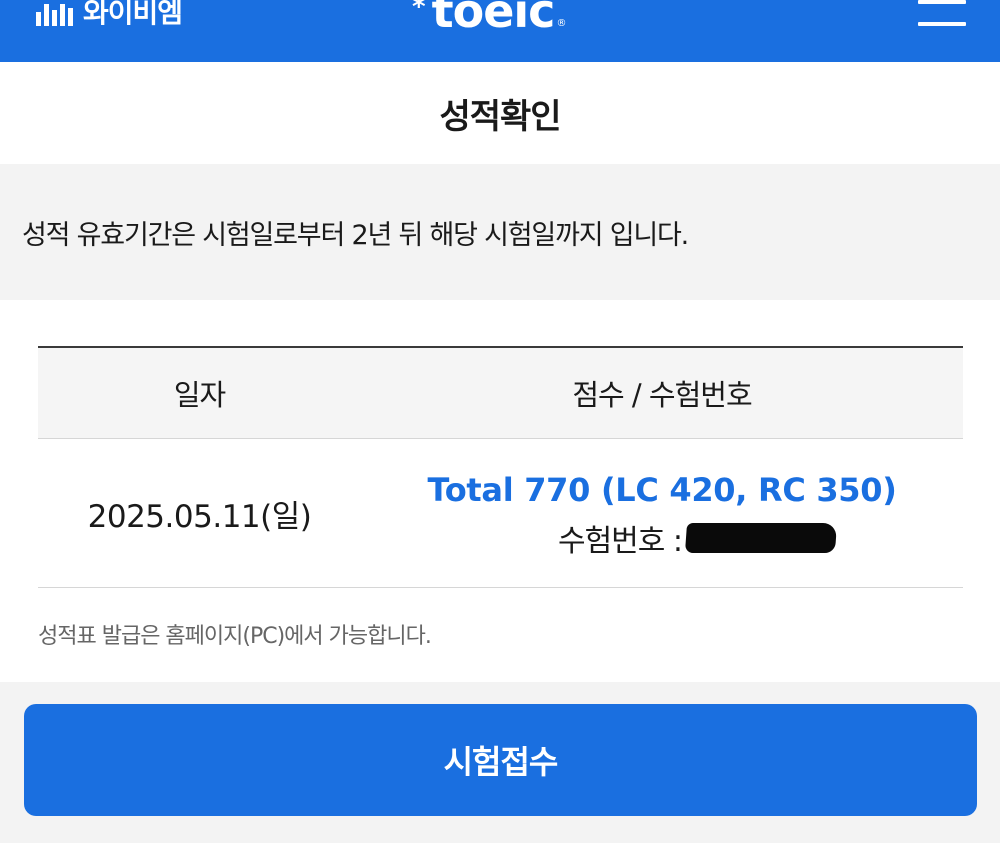 Image resolution: width=1000 pixels, height=843 pixels. What do you see at coordinates (500, 116) in the screenshot?
I see `page-title: 성적확인` at bounding box center [500, 116].